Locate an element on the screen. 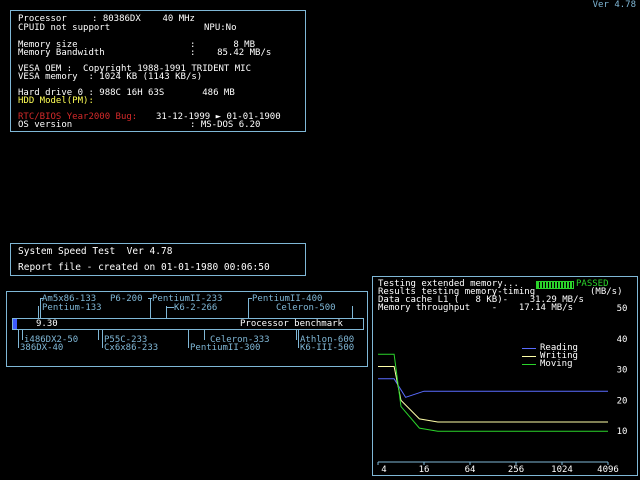  legend-writing-swatch is located at coordinates (529, 356).